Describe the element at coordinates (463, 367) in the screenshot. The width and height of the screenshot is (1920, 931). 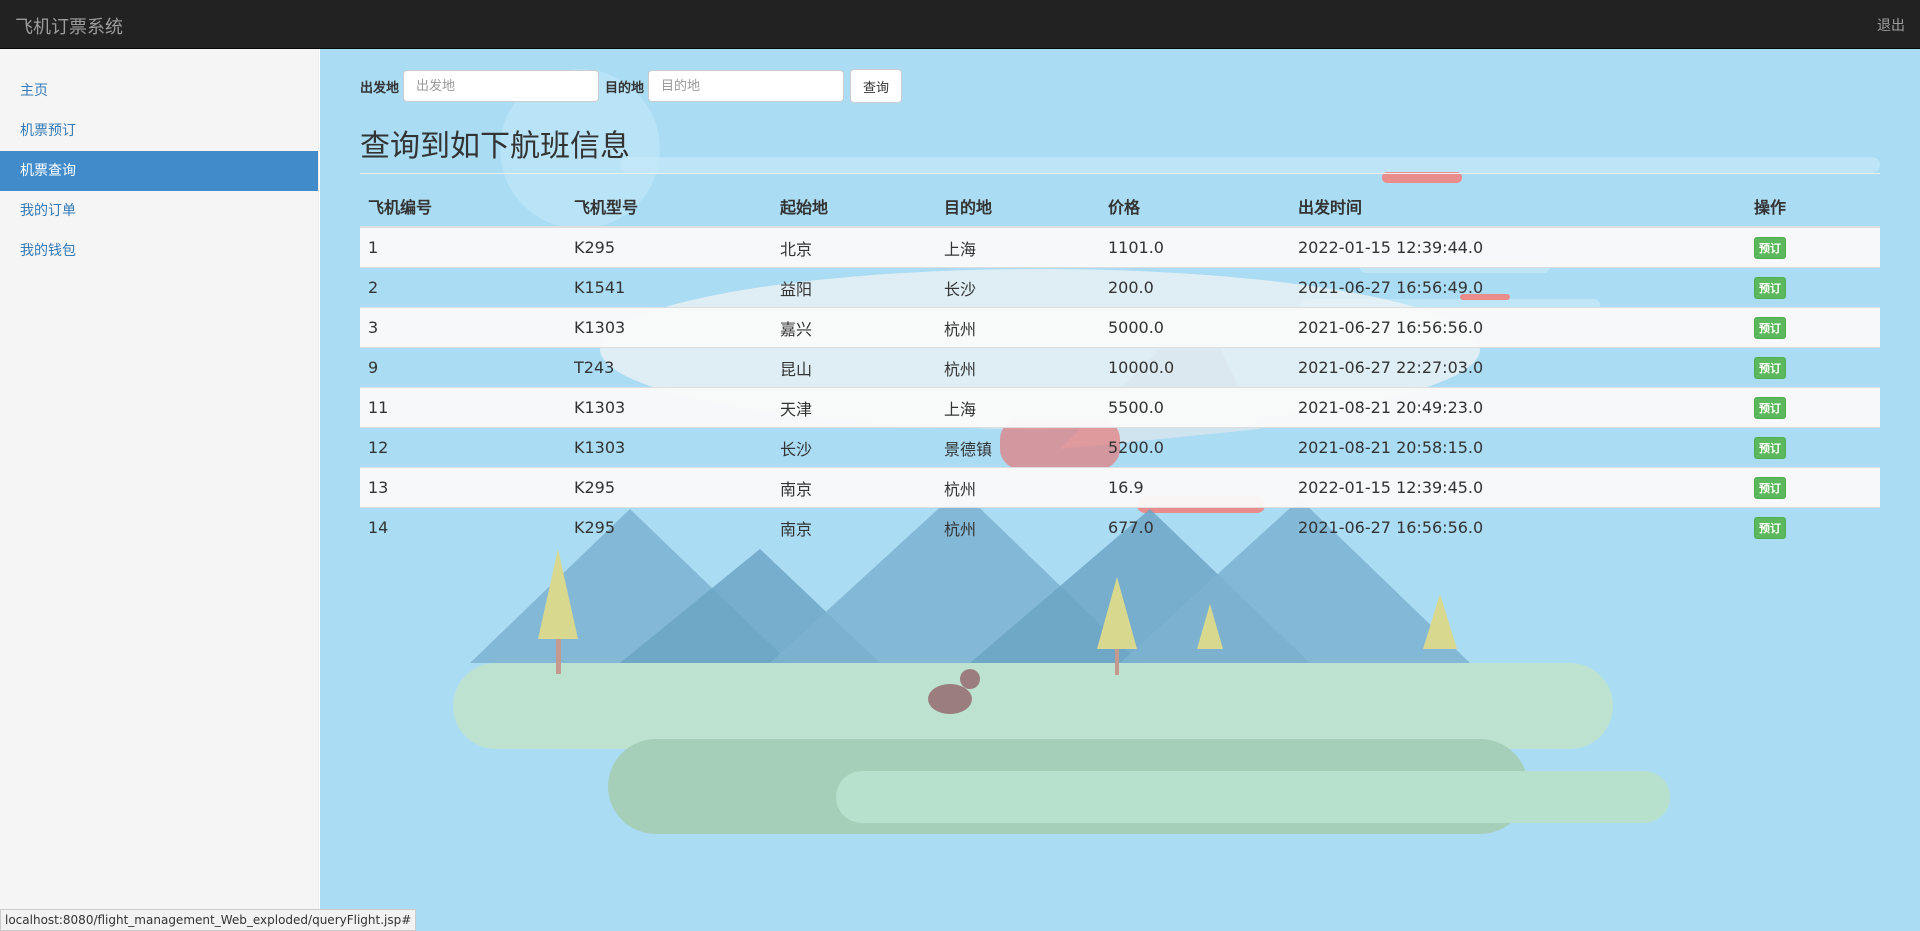
I see `cell-flight-id: 9` at that location.